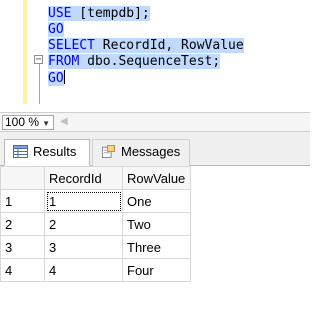 This screenshot has width=320, height=309. I want to click on table-cell: 3, so click(83, 247).